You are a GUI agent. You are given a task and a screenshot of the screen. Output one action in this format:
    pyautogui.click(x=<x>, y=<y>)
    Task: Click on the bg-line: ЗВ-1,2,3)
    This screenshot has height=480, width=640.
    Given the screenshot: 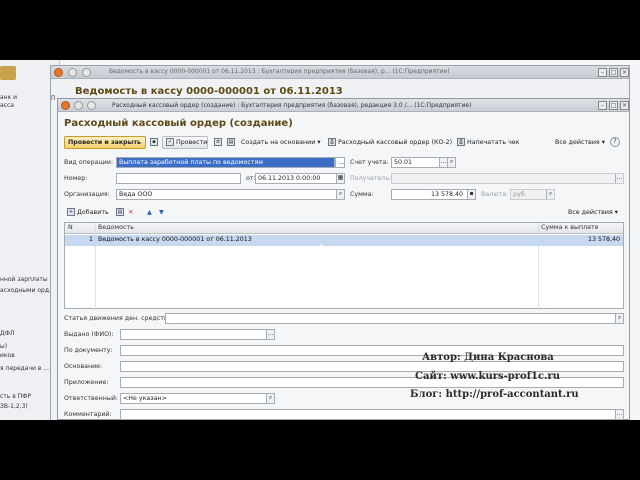 What is the action you would take?
    pyautogui.click(x=14, y=406)
    